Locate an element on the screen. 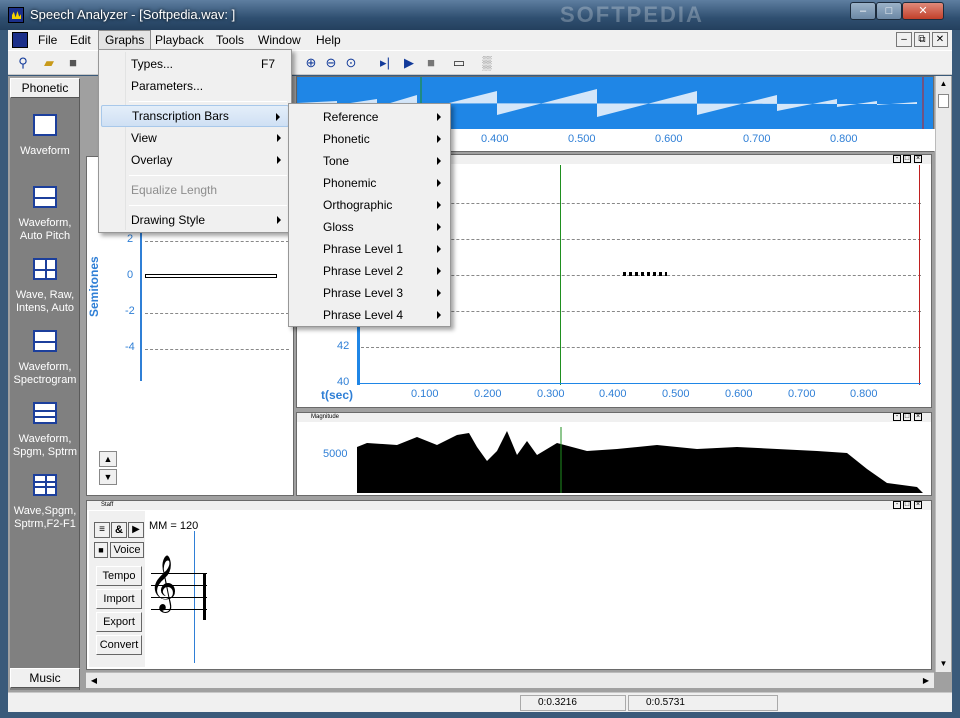 The width and height of the screenshot is (960, 718). sidebar-item-label: Waveform is located at coordinates (45, 151).